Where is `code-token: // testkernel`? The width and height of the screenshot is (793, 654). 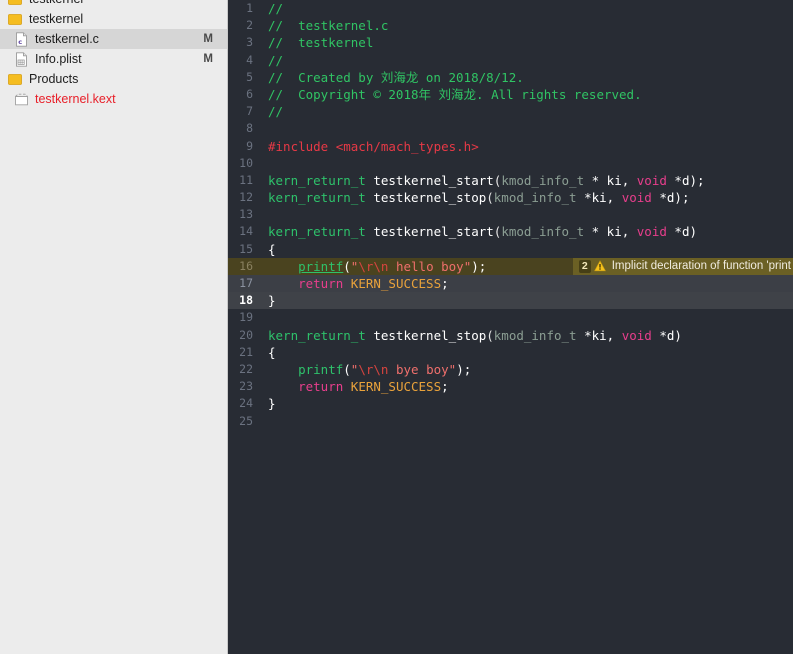 code-token: // testkernel is located at coordinates (321, 43).